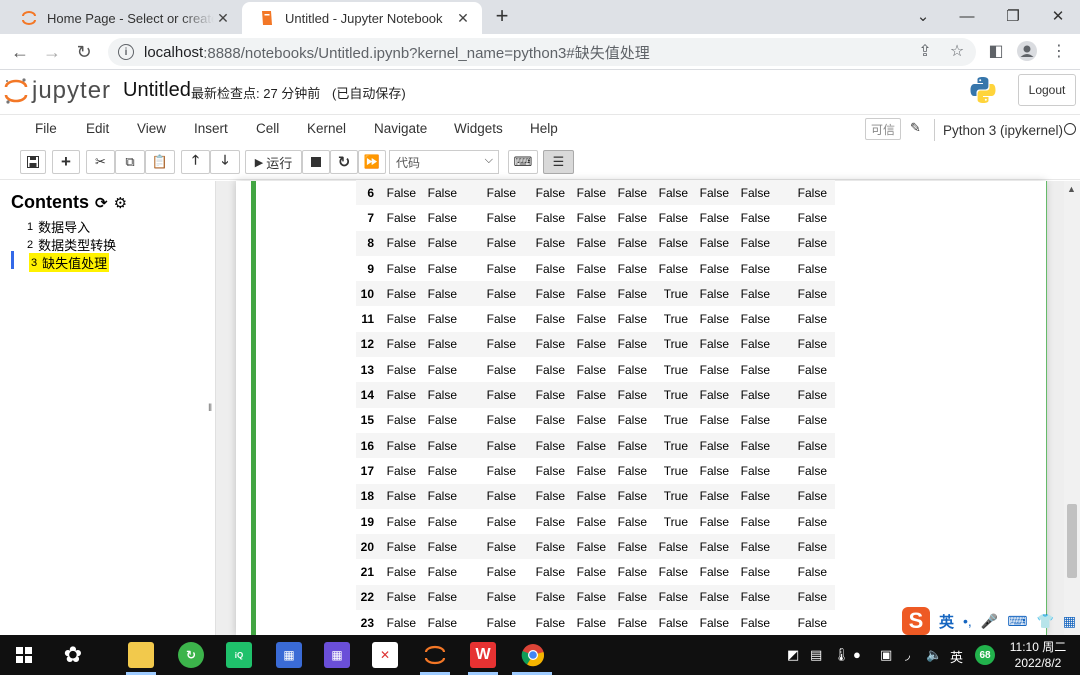 This screenshot has height=675, width=1080. Describe the element at coordinates (478, 128) in the screenshot. I see `menu-widgets: Widgets` at that location.